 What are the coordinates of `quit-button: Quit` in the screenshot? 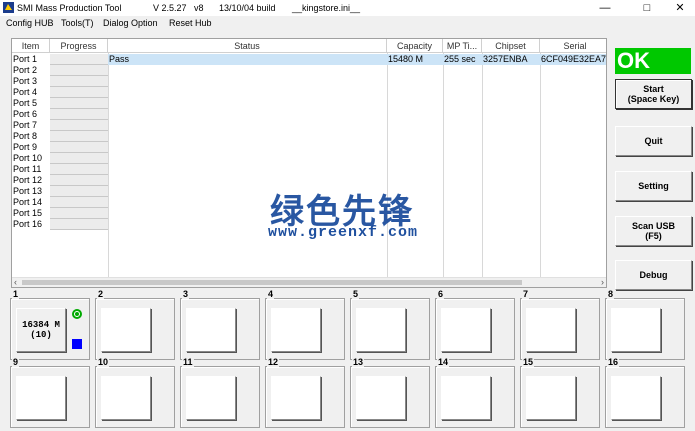 It's located at (653, 141).